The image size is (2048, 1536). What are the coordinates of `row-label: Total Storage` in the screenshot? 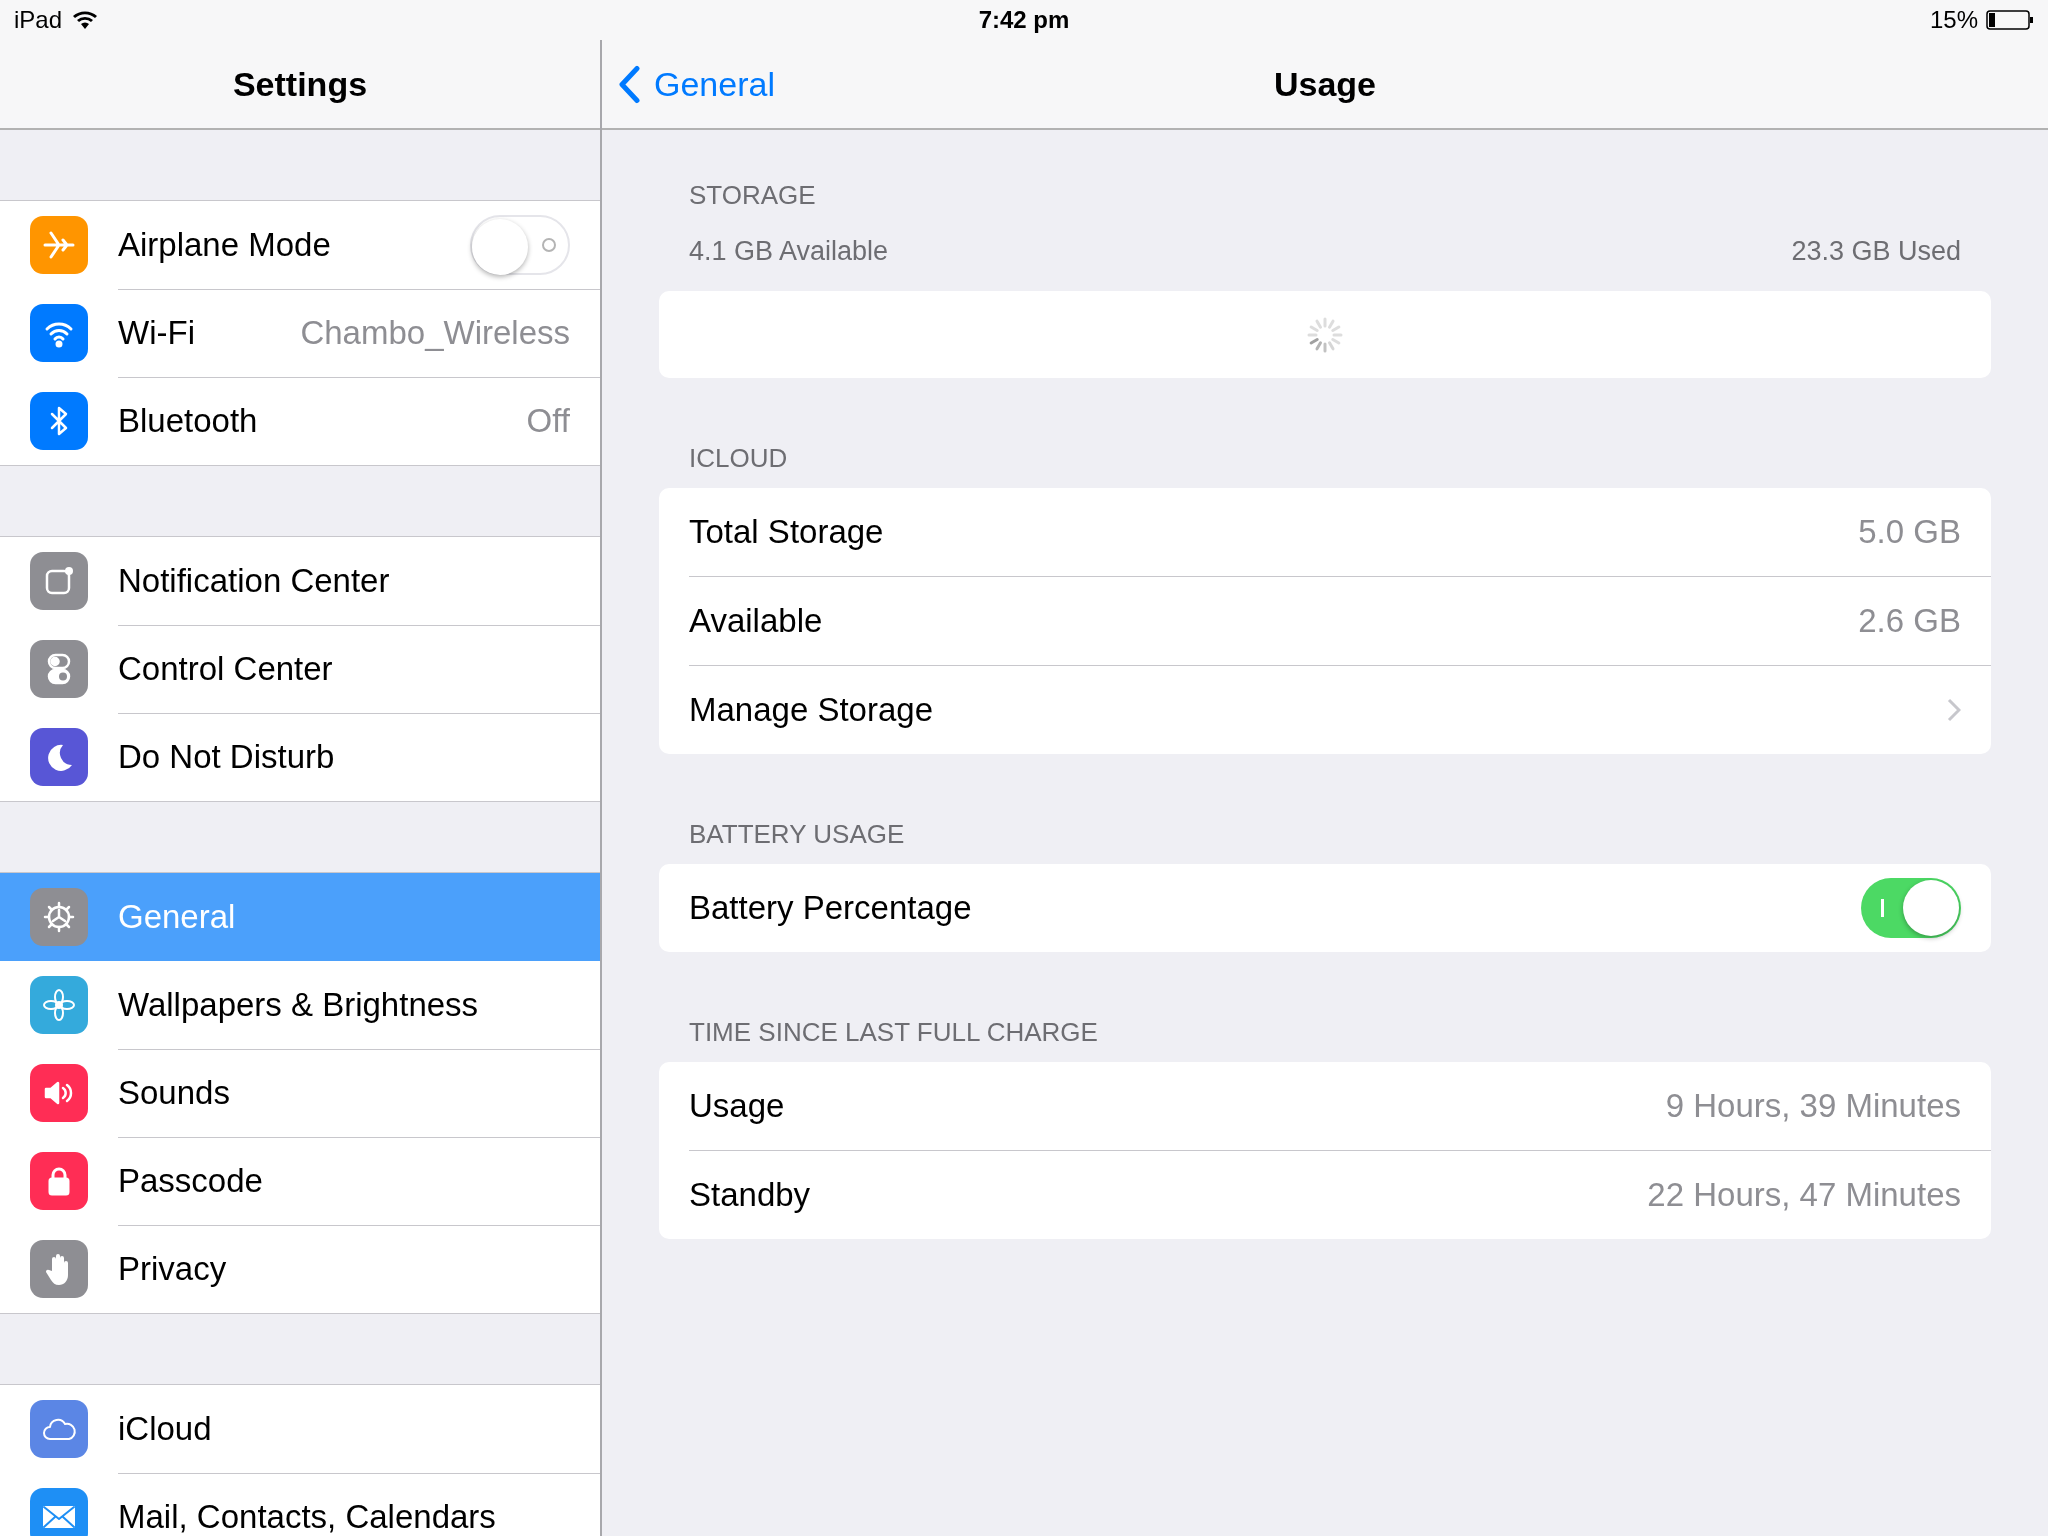 It's located at (787, 532).